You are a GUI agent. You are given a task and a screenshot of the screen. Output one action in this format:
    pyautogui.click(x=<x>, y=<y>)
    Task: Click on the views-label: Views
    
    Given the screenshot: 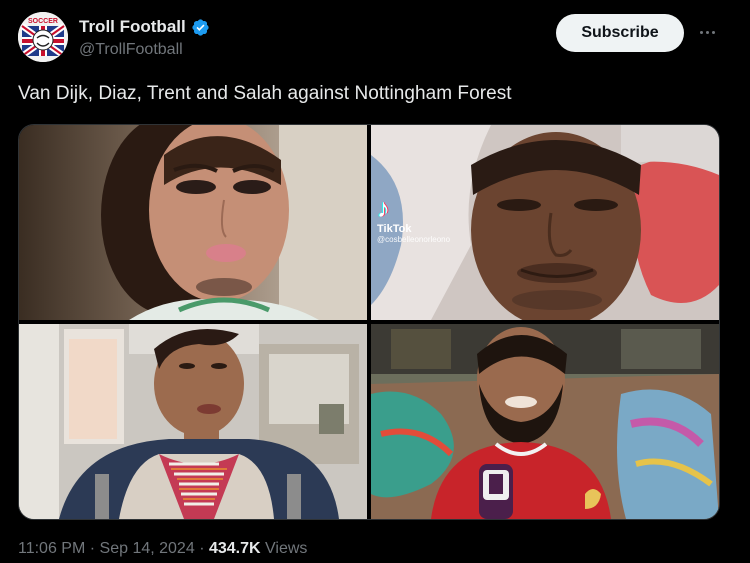 What is the action you would take?
    pyautogui.click(x=286, y=548)
    